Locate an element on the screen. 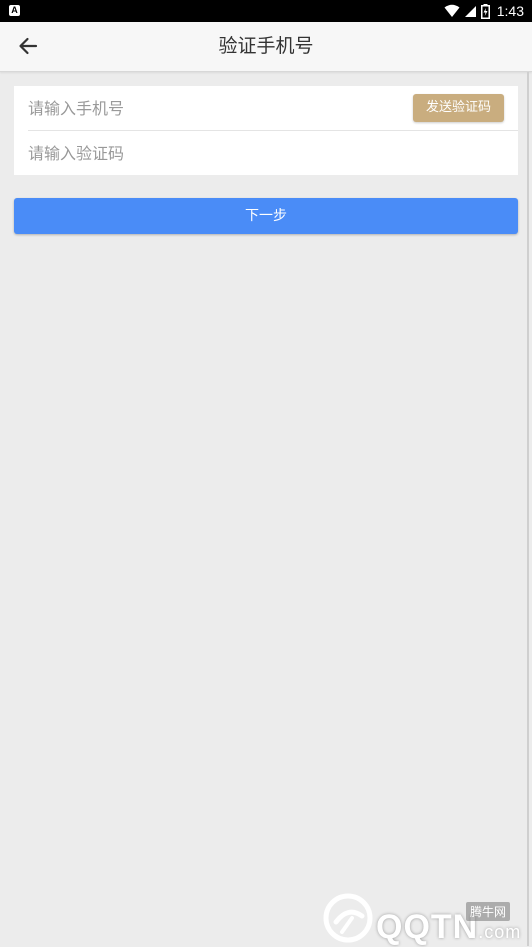 The image size is (532, 947). phone-row: 发送验证码 is located at coordinates (266, 108).